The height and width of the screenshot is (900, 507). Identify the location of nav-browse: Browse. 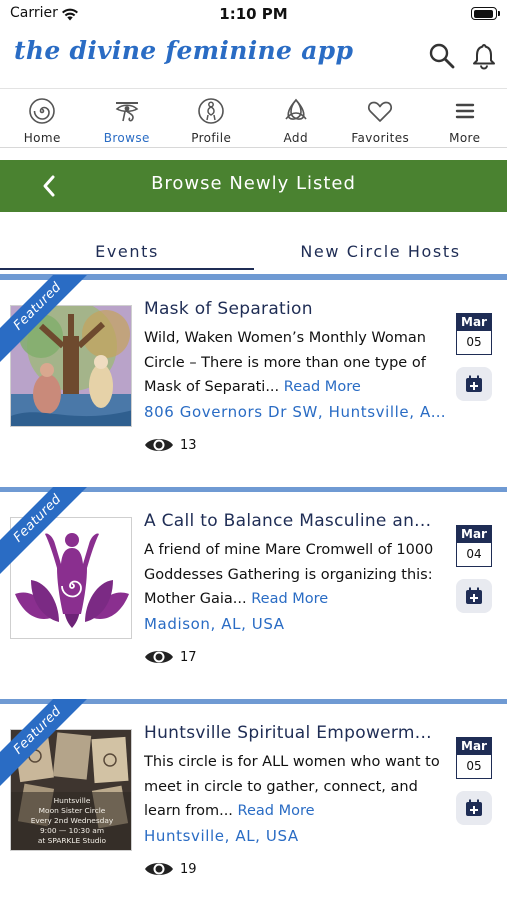
(127, 118).